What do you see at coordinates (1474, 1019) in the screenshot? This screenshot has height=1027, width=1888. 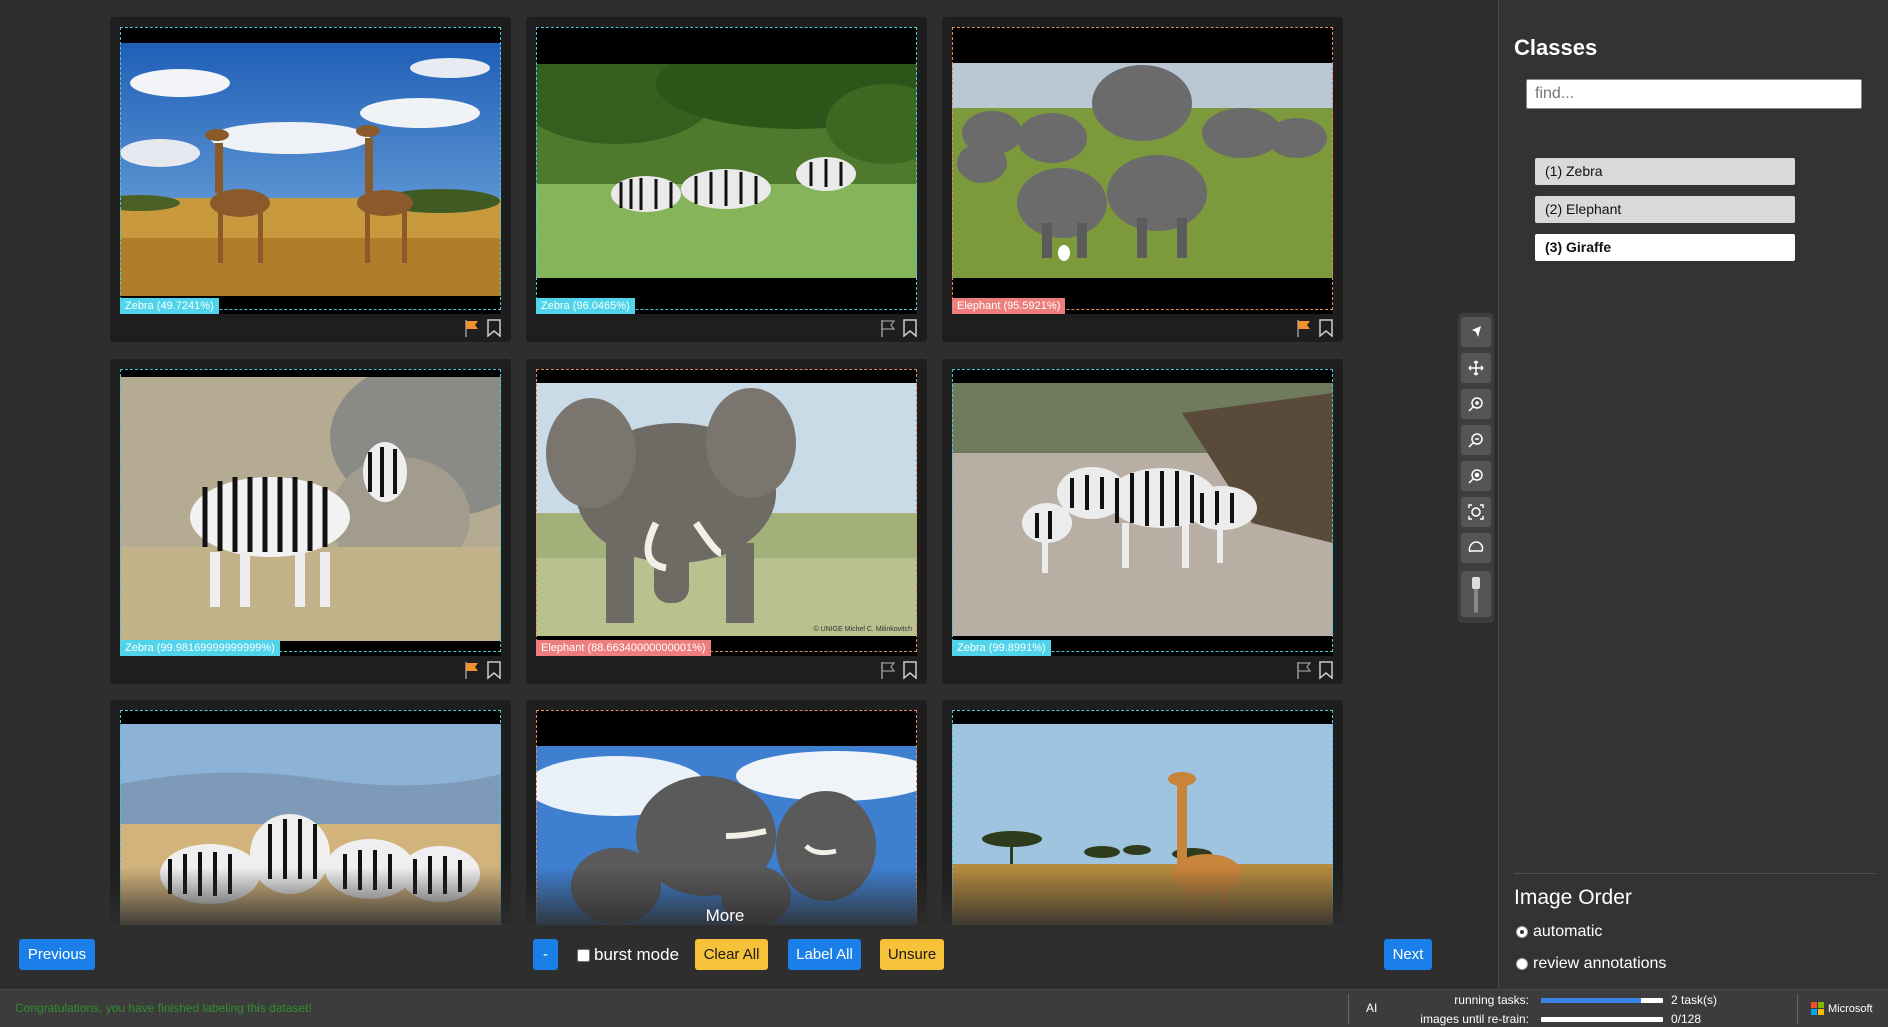 I see `retrain-label: images until re-train:` at bounding box center [1474, 1019].